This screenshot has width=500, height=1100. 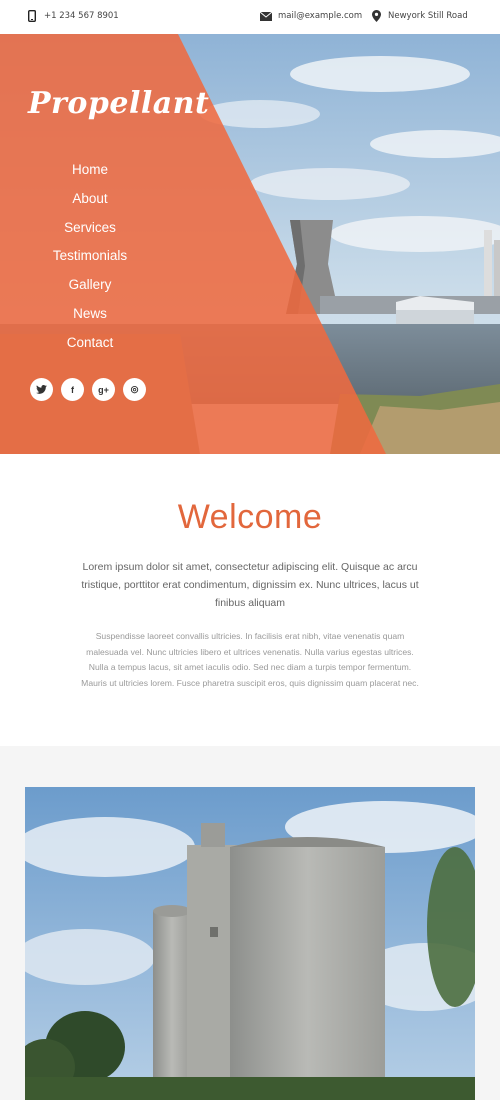 I want to click on email-address: mail@example.com, so click(x=320, y=16).